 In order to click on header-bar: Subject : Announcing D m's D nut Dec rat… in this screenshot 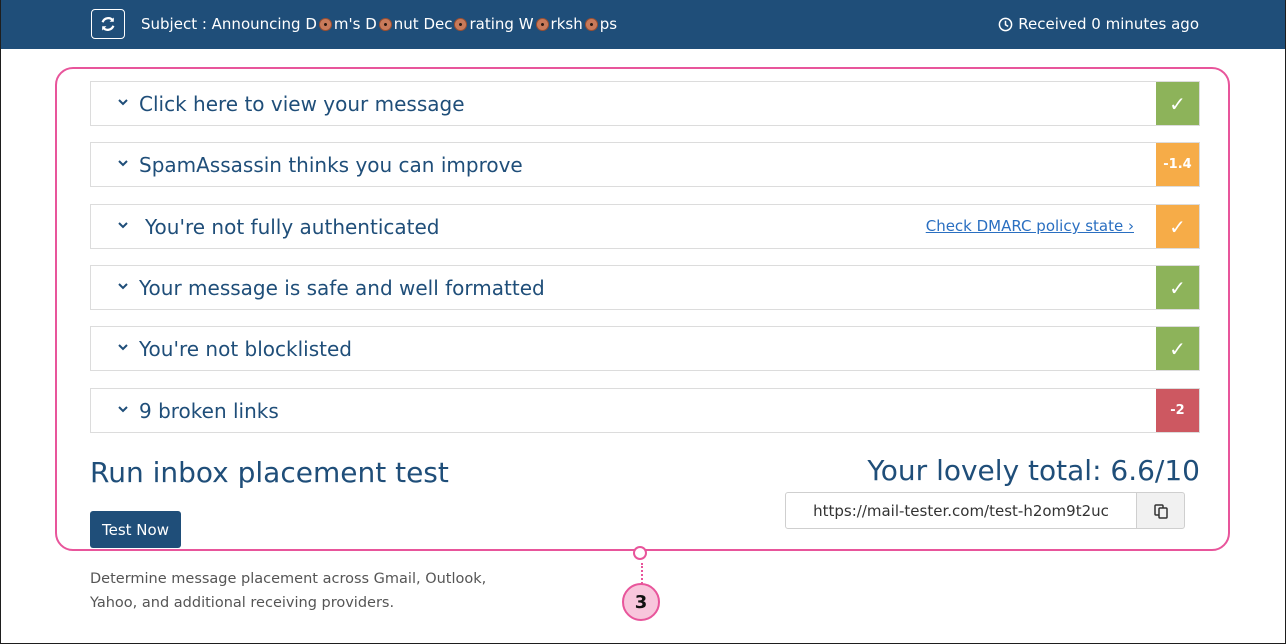, I will do `click(643, 24)`.